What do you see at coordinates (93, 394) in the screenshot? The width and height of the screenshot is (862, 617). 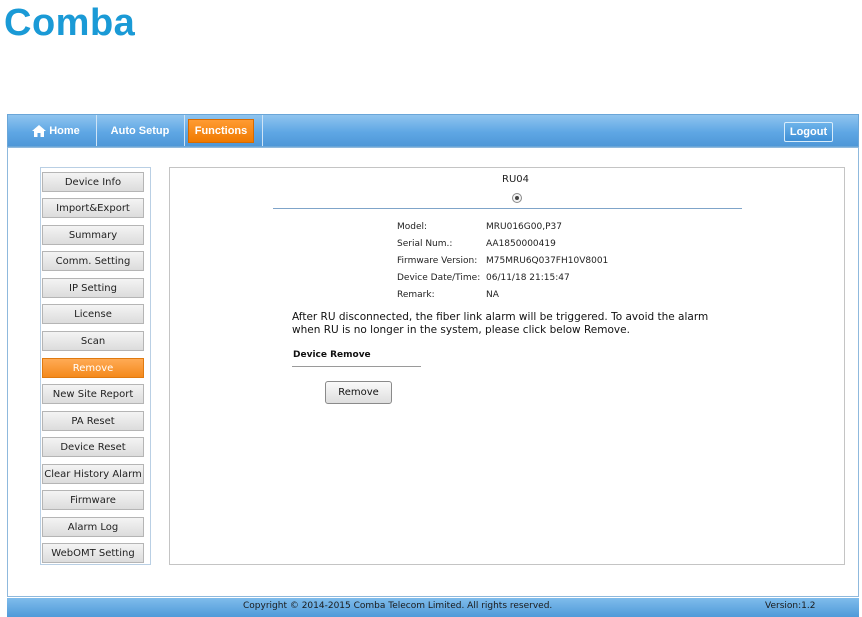 I see `sidebar-item-new-site-report: New Site Report` at bounding box center [93, 394].